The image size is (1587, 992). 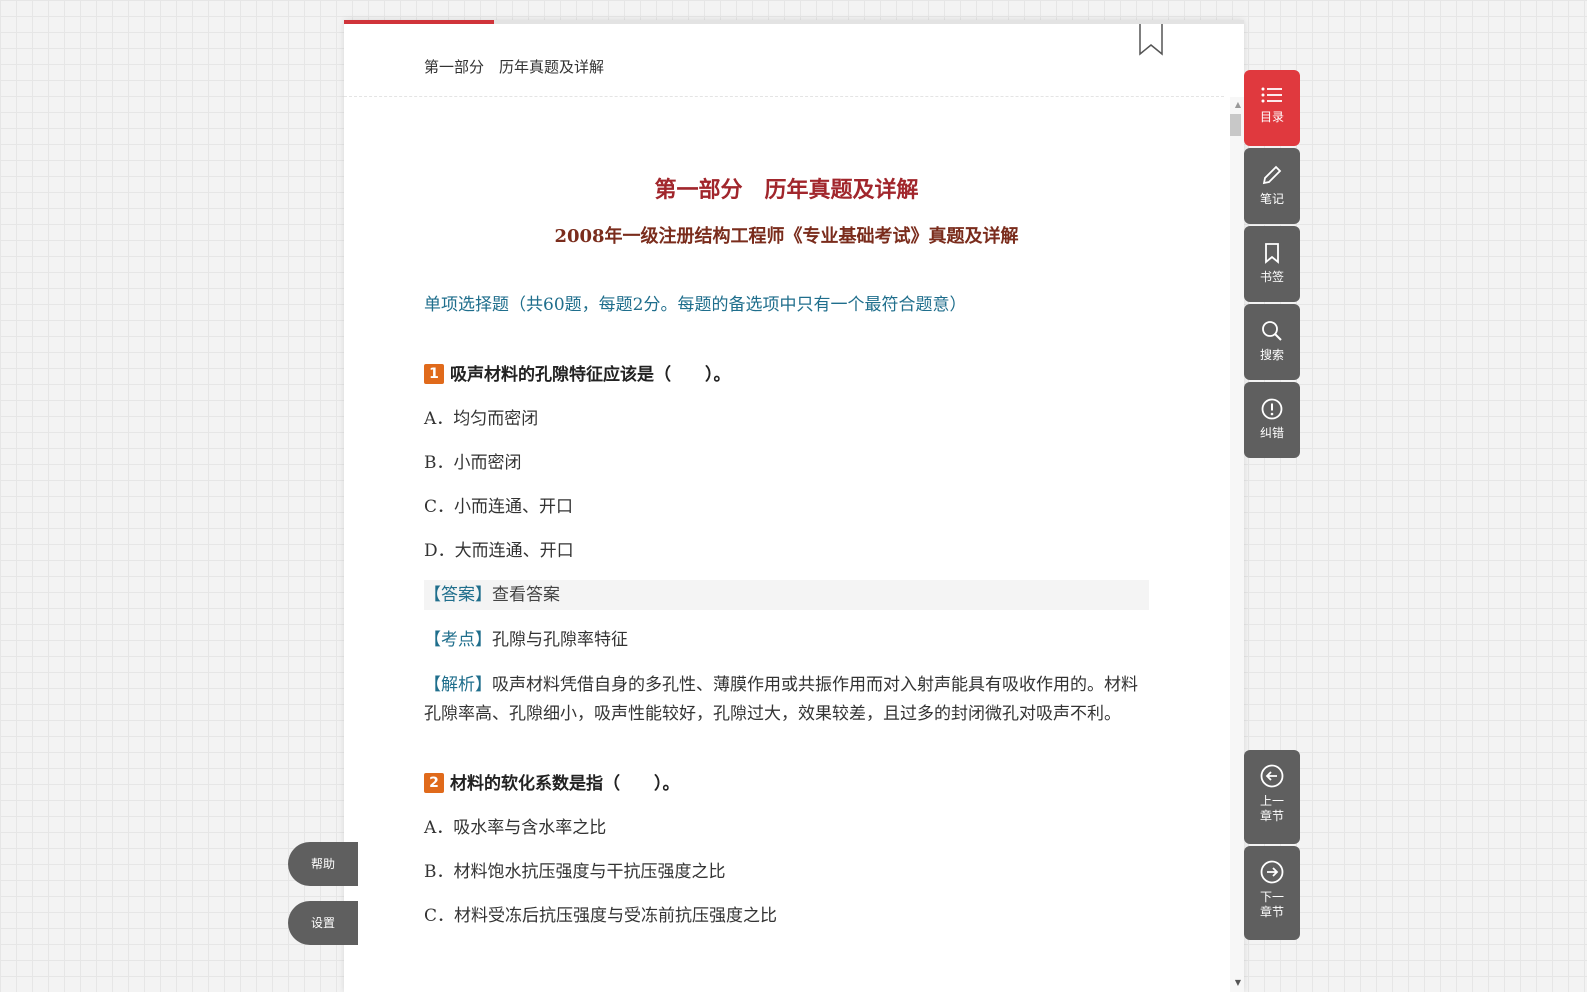 What do you see at coordinates (575, 872) in the screenshot?
I see `option-b: B．材料饱水抗压强度与干抗压强度之比` at bounding box center [575, 872].